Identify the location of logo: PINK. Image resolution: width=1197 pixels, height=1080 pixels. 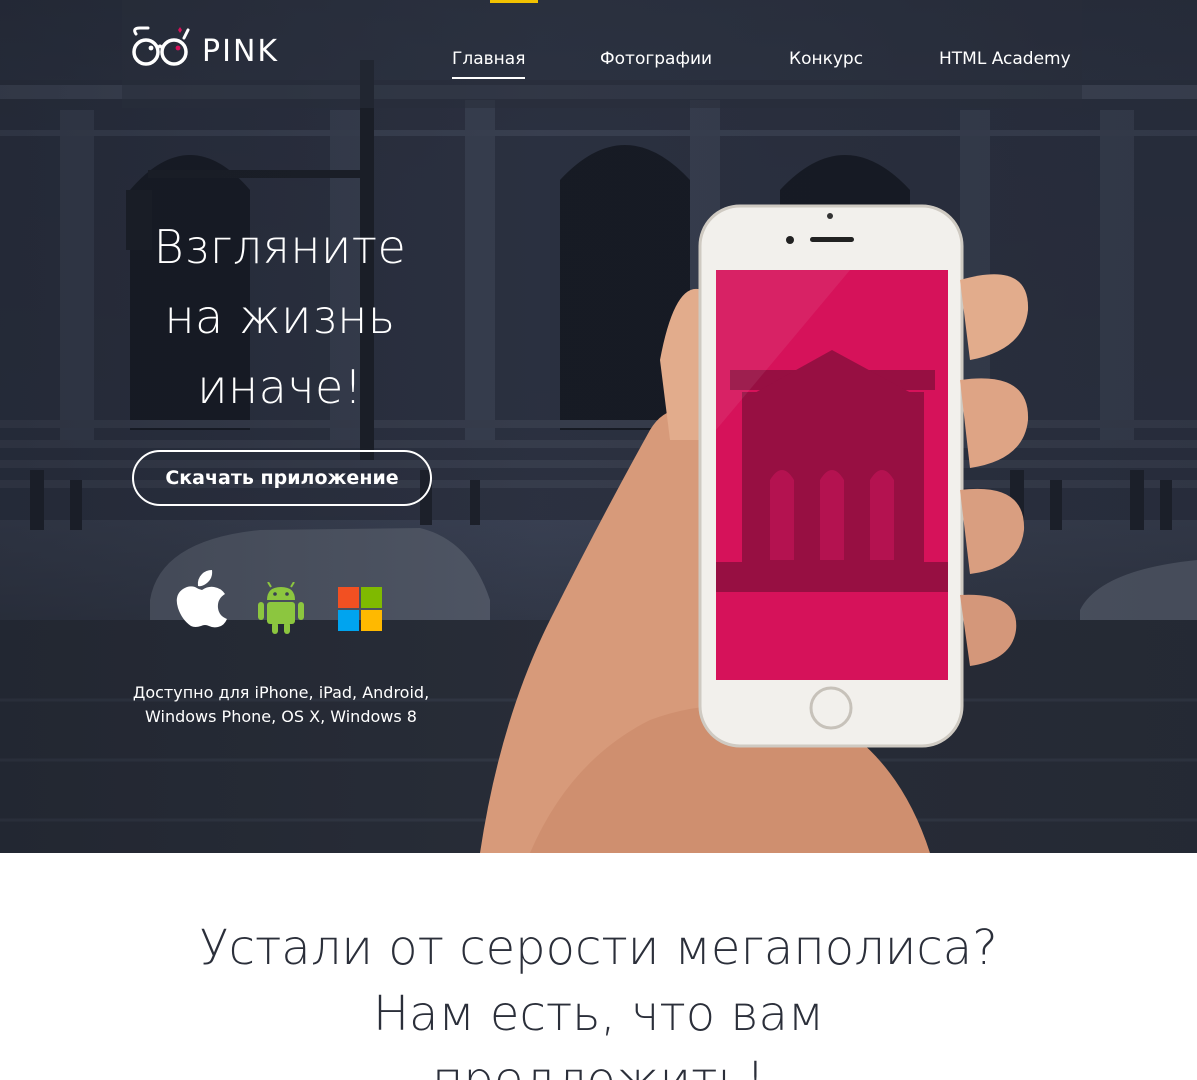
(210, 47).